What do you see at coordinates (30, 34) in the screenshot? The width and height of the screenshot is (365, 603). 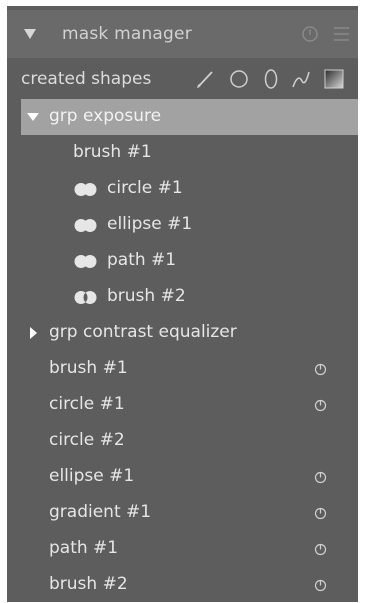 I see `collapse-arrow-icon` at bounding box center [30, 34].